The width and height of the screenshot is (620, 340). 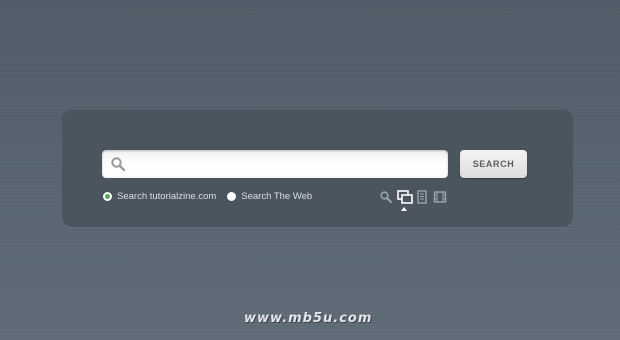 I want to click on scope-option-label: Search tutorialzine.com, so click(x=167, y=196).